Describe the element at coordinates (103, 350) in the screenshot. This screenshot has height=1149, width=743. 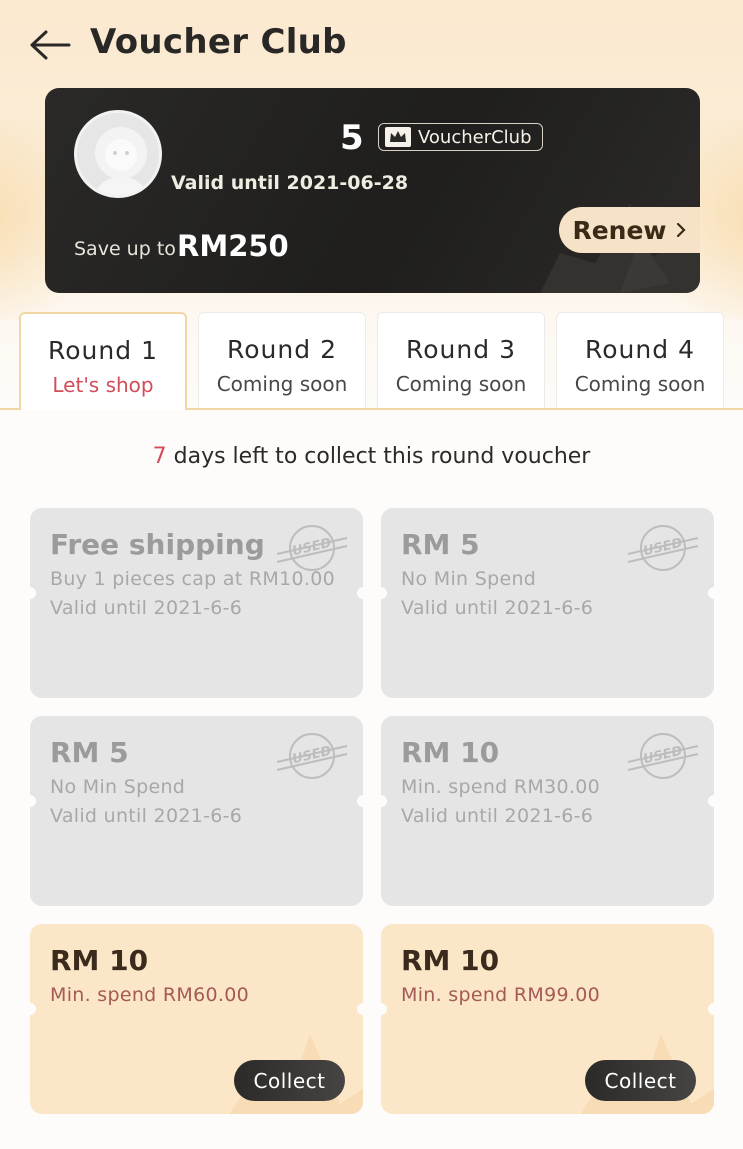
I see `tab-title: Round 1` at that location.